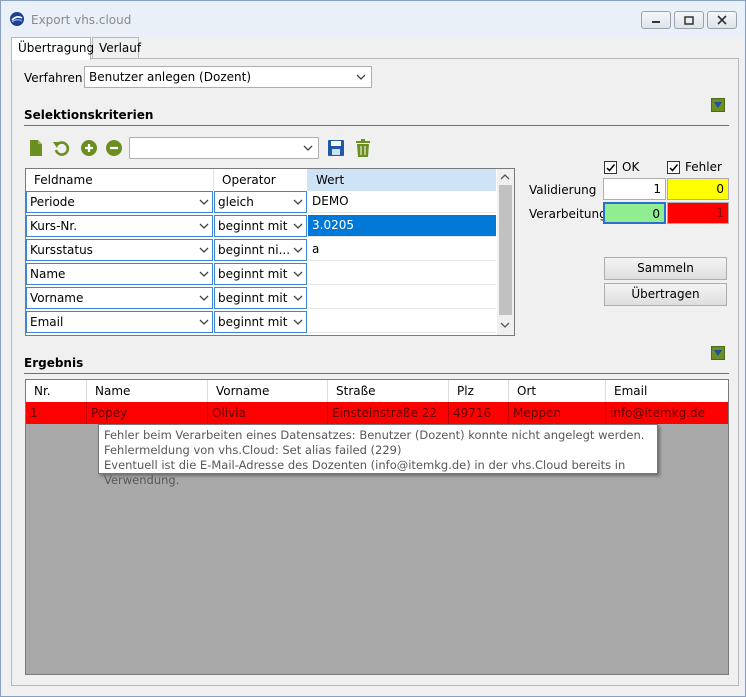 The height and width of the screenshot is (697, 746). What do you see at coordinates (402, 202) in the screenshot?
I see `wert-cell: DEMO` at bounding box center [402, 202].